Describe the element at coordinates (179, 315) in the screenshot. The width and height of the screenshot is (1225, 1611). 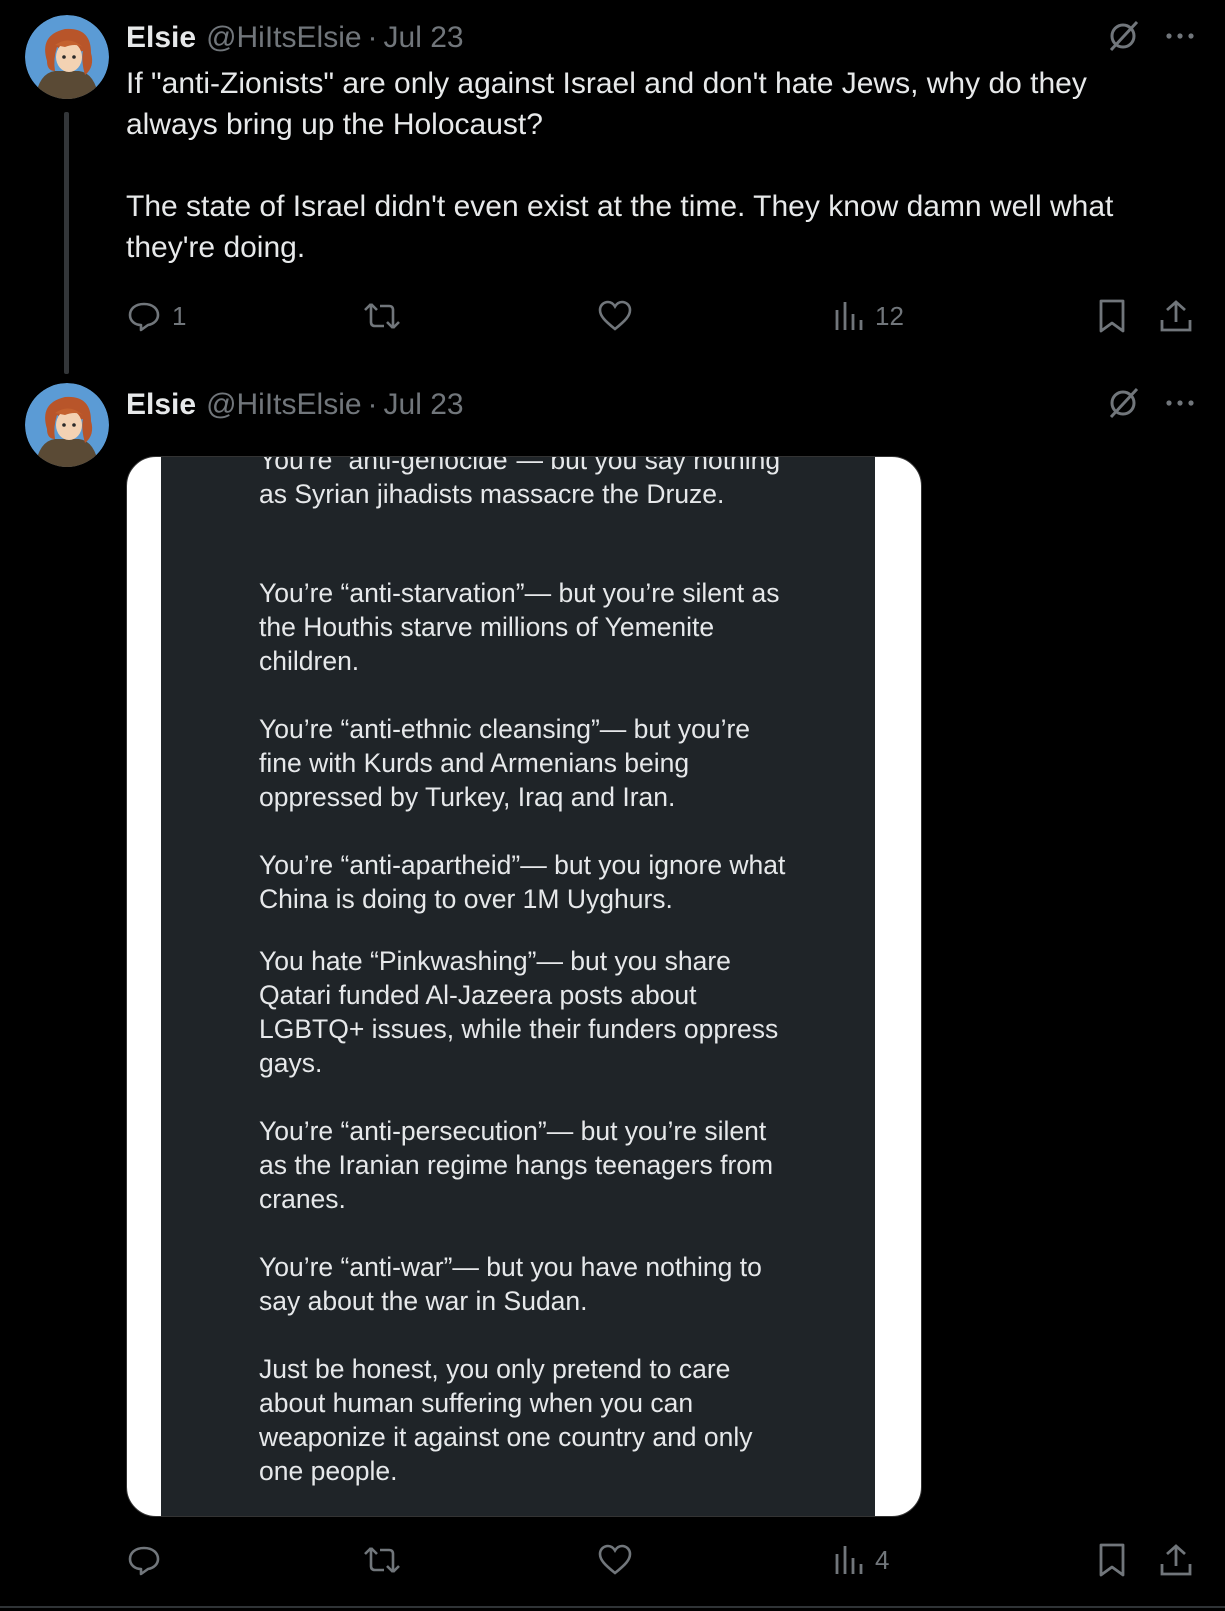
I see `reply-count: 1` at that location.